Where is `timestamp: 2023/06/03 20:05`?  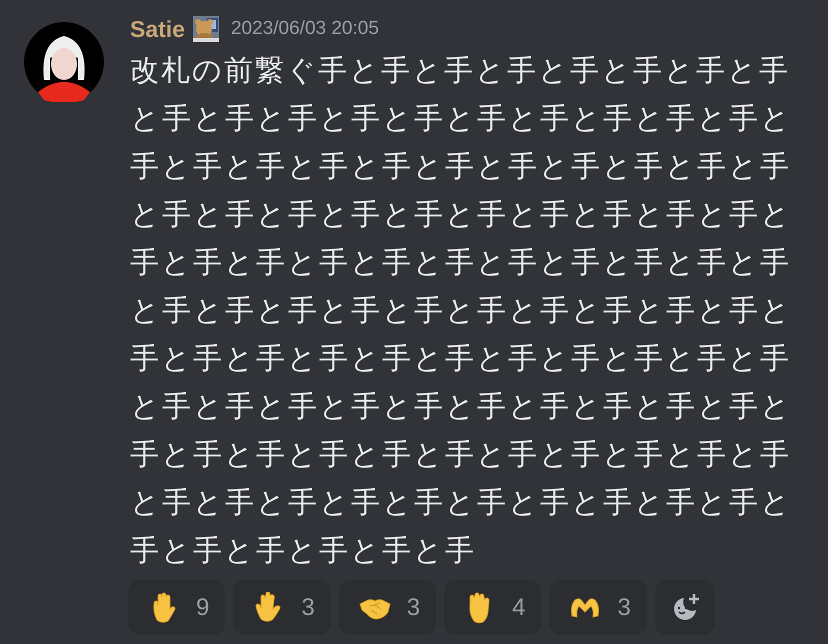 timestamp: 2023/06/03 20:05 is located at coordinates (304, 29).